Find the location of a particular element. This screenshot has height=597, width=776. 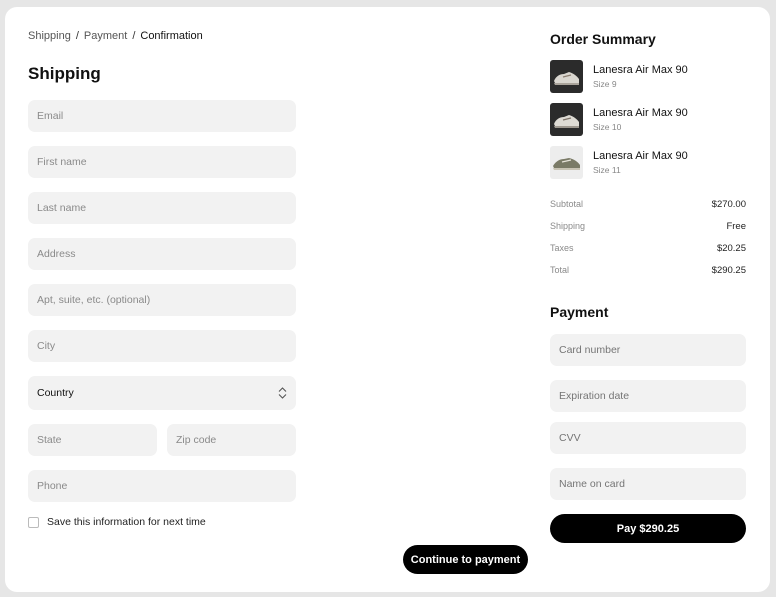

expiration-date-field is located at coordinates (648, 396).